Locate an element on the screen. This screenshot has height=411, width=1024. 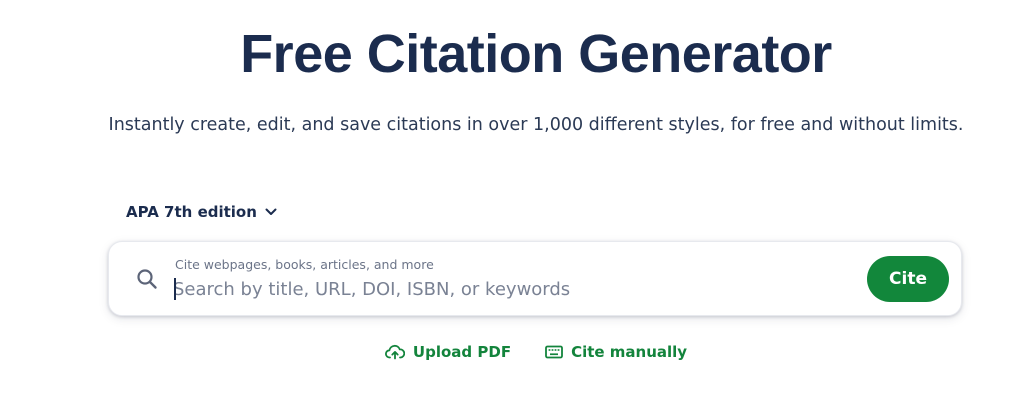
search-caption: Cite webpages, books, articles, and more is located at coordinates (304, 264).